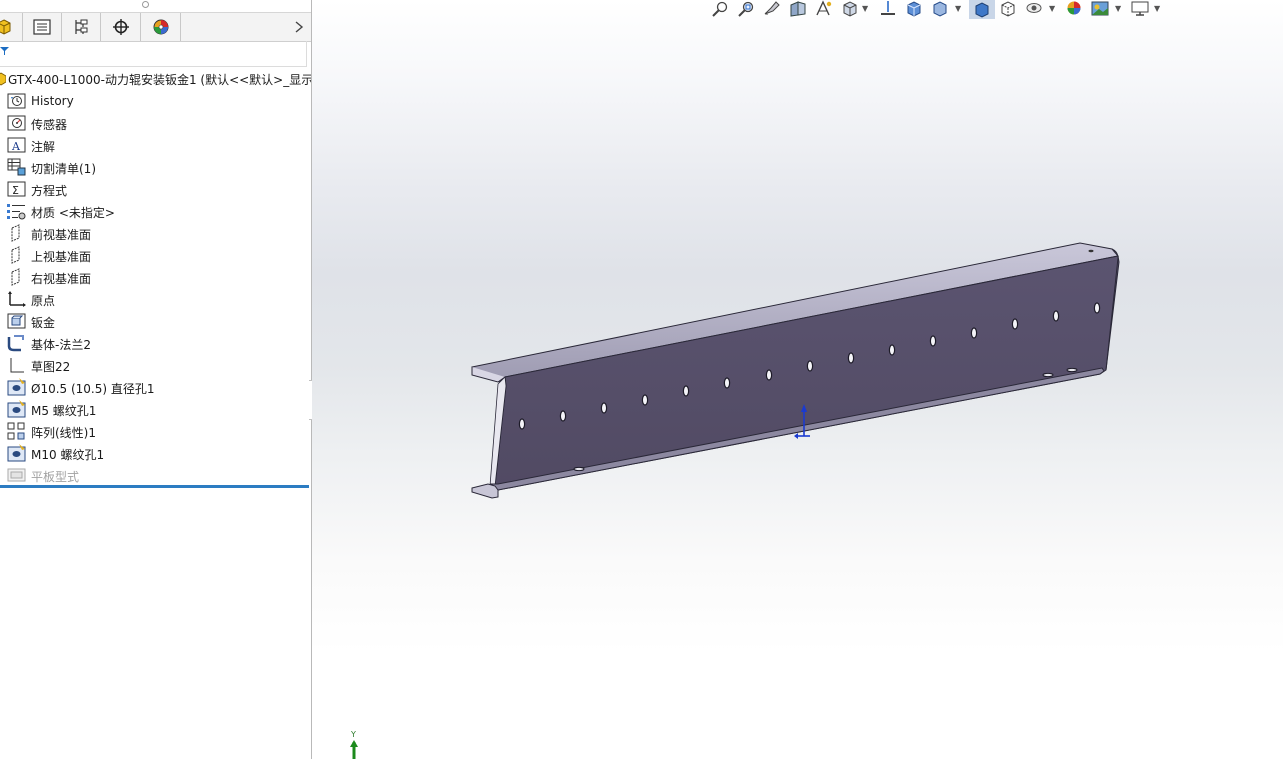 The image size is (1283, 759). What do you see at coordinates (61, 279) in the screenshot?
I see `tree-item-label: 右视基准面` at bounding box center [61, 279].